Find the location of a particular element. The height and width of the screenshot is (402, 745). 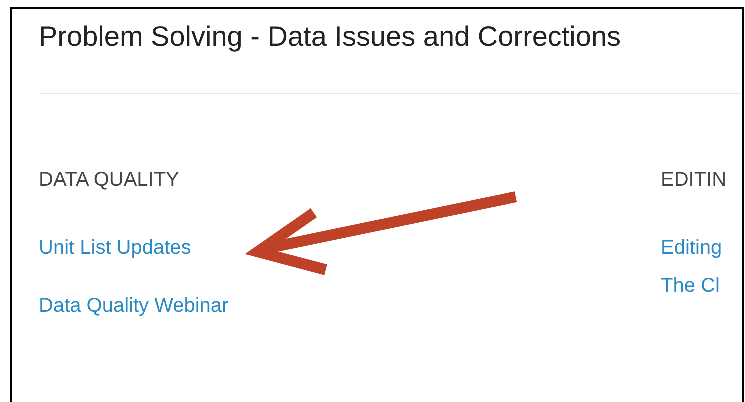

section-heading: EDITIN is located at coordinates (694, 180).